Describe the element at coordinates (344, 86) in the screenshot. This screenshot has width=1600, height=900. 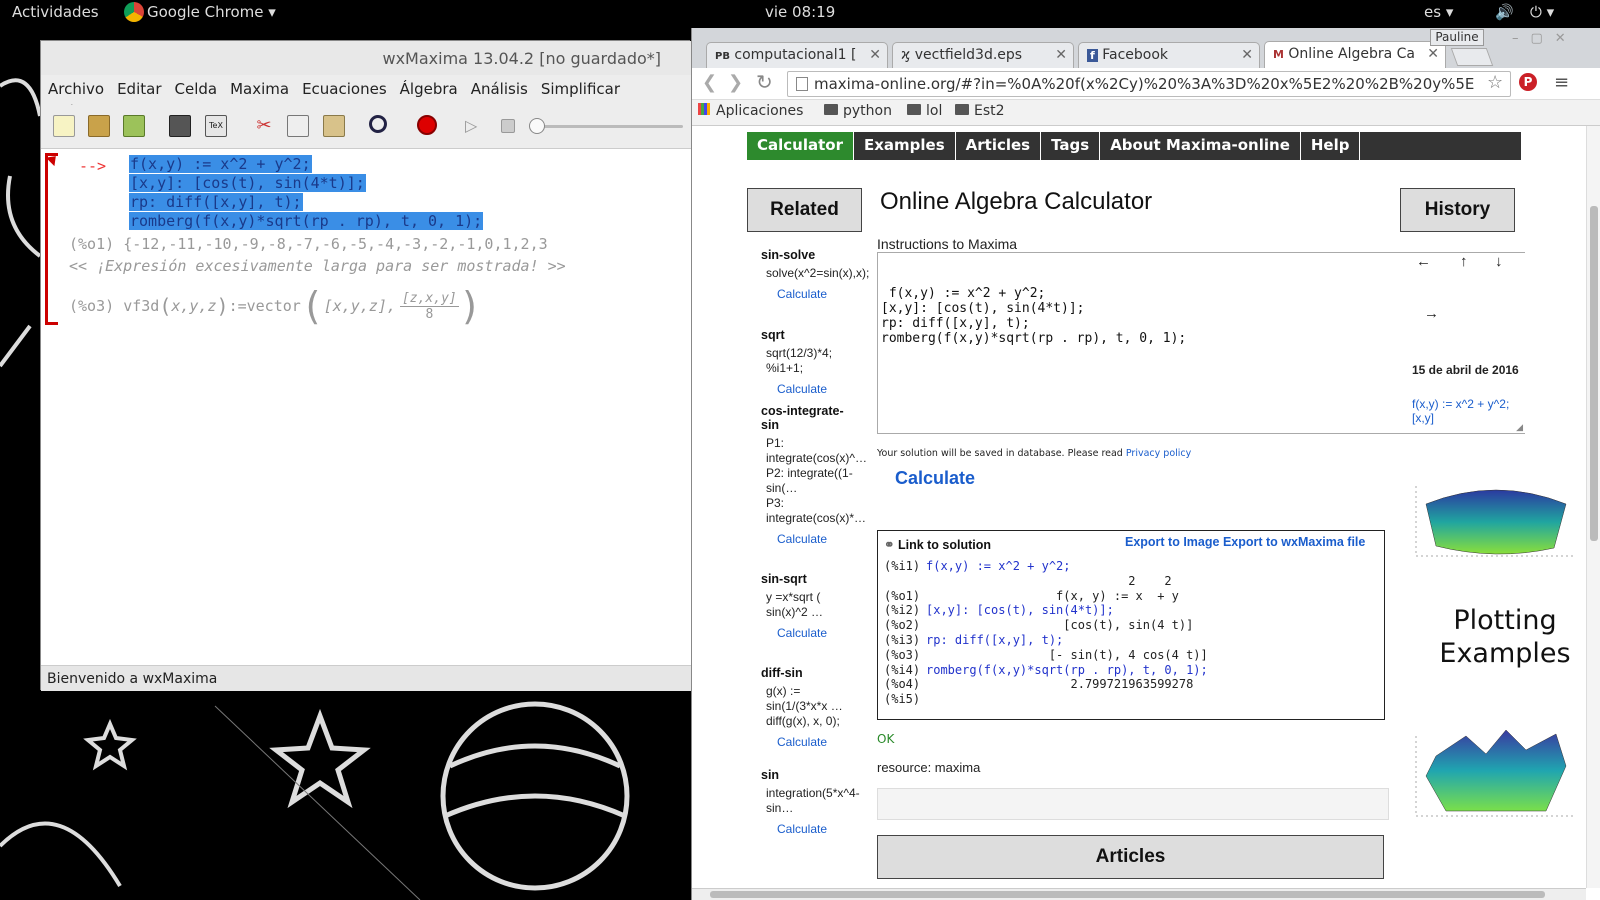
I see `menu-ecuaciones: Ecuaciones` at that location.